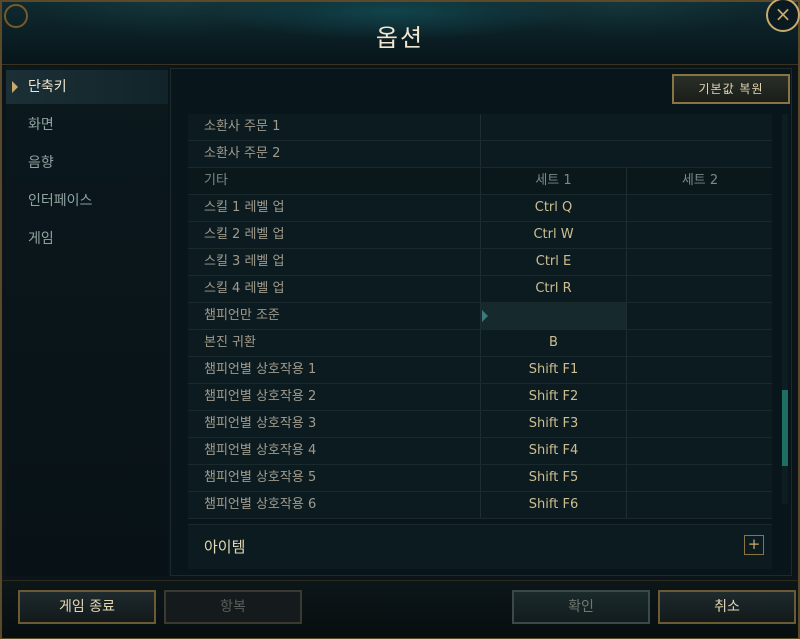 Image resolution: width=800 pixels, height=639 pixels. What do you see at coordinates (553, 343) in the screenshot?
I see `hotkey-set1: B` at bounding box center [553, 343].